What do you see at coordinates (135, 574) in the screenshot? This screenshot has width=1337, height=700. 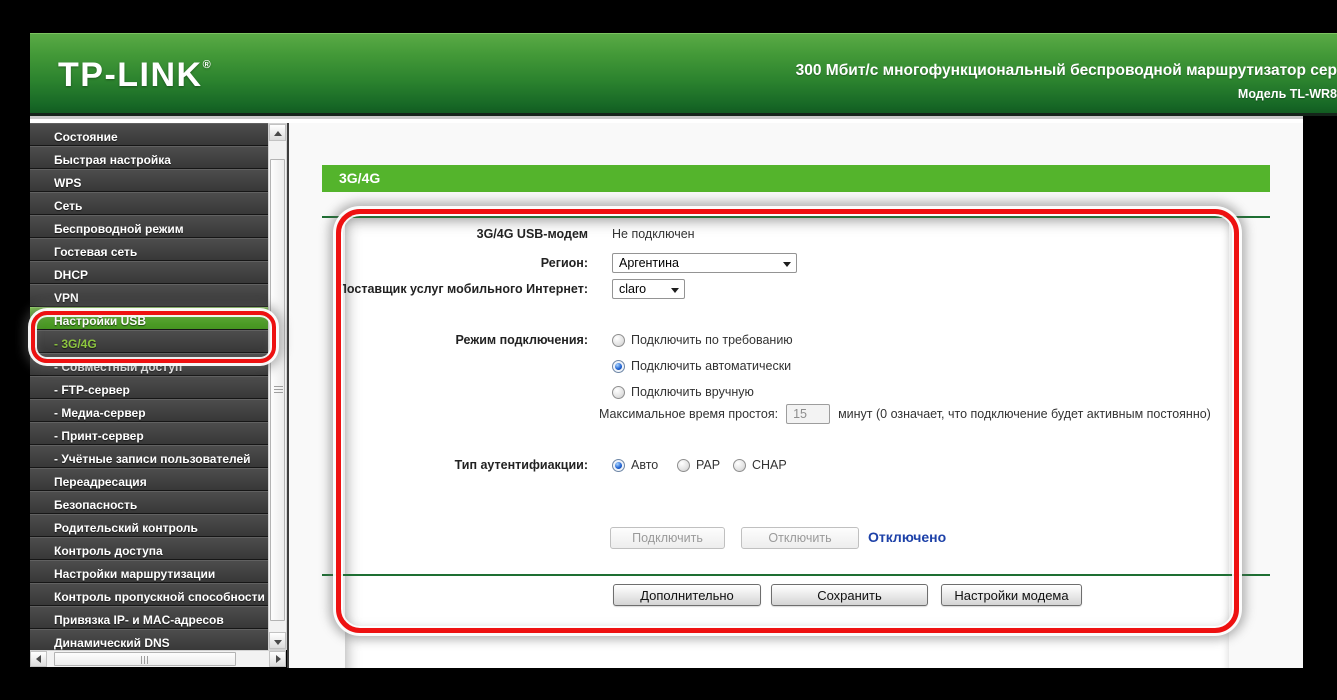 I see `sidebar-item-label: Настройки маршрутизации` at bounding box center [135, 574].